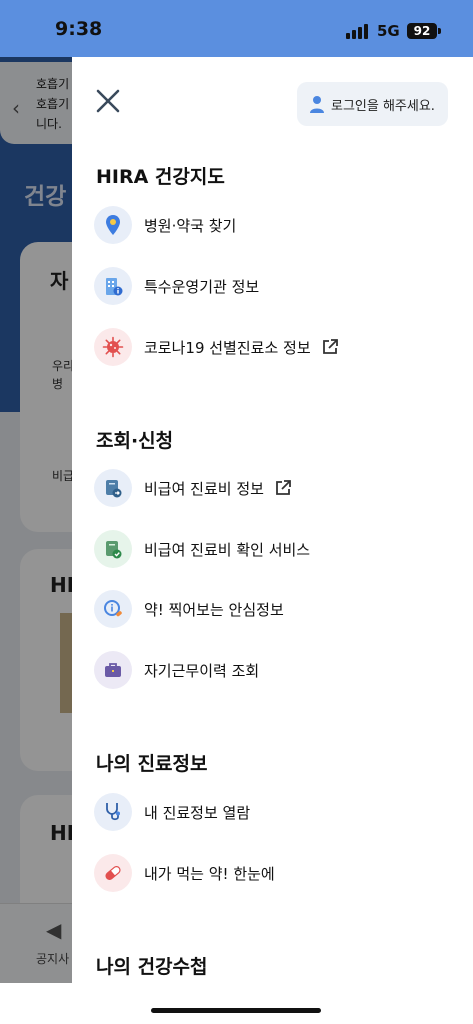  What do you see at coordinates (274, 670) in the screenshot?
I see `menu-item-work-history: 자기근무이력 조회` at bounding box center [274, 670].